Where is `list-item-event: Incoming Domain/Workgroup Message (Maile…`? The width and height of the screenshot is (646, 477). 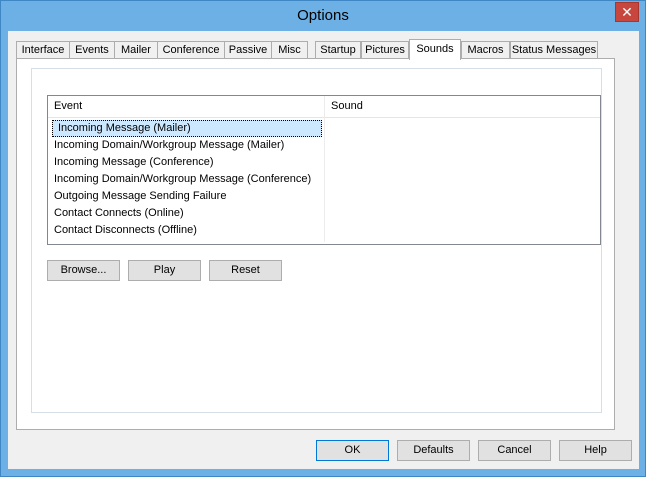
list-item-event: Incoming Domain/Workgroup Message (Maile… is located at coordinates (169, 145).